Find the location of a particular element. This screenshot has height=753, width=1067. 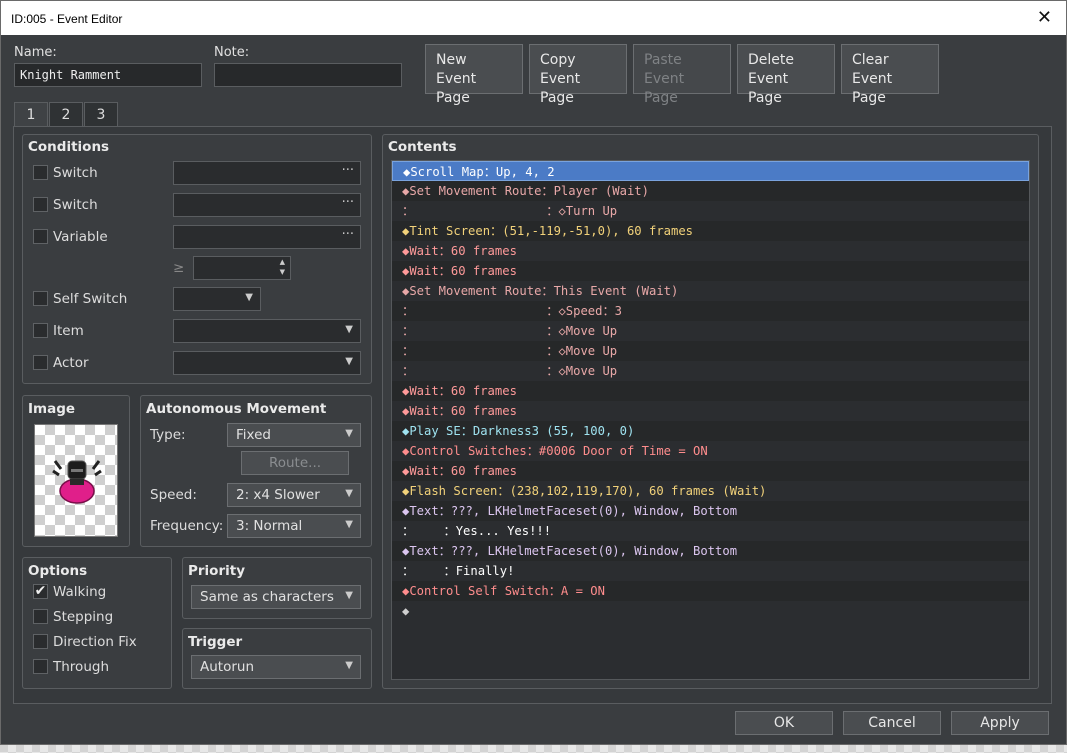

item-label: Item is located at coordinates (68, 331).